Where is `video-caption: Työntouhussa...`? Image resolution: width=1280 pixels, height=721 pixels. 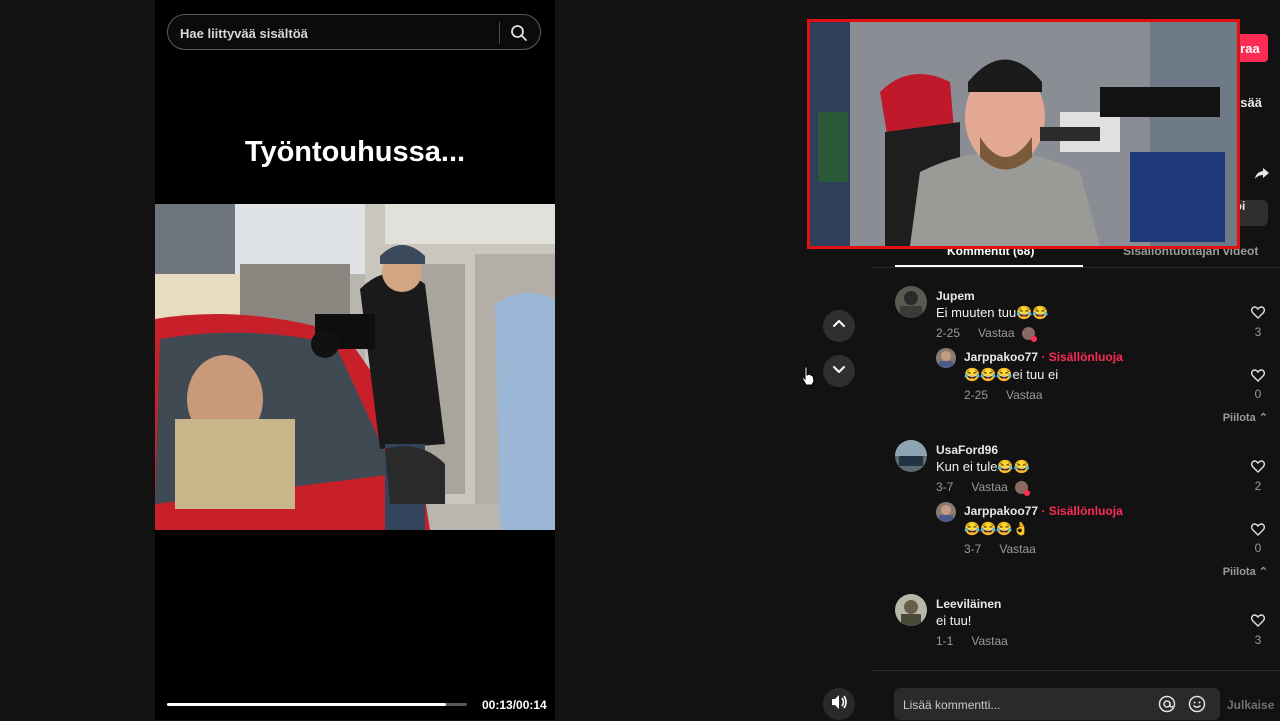
video-caption: Työntouhussa... is located at coordinates (355, 152).